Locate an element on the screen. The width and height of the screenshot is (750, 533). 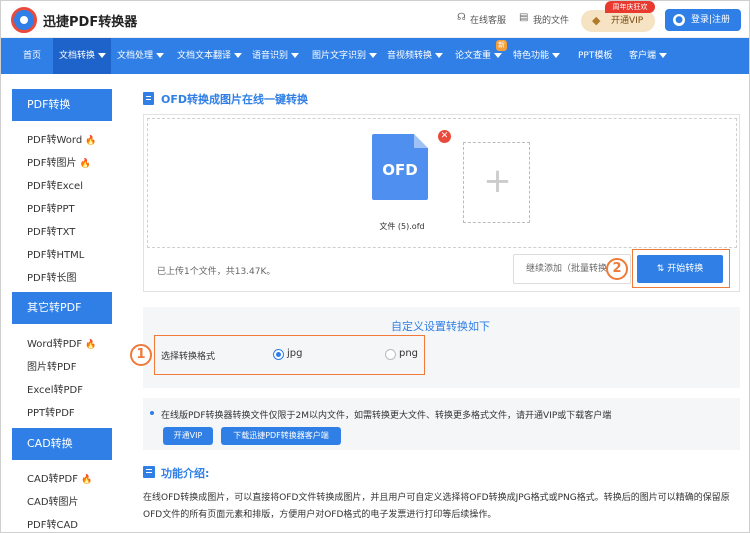
nav-plagiarism: 论文查重 is located at coordinates (479, 56).